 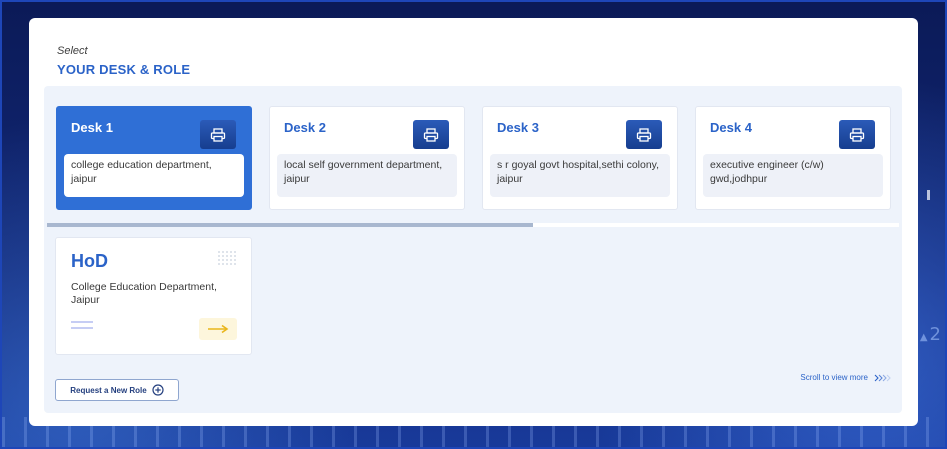 What do you see at coordinates (923, 337) in the screenshot?
I see `triangle-icon: ▲` at bounding box center [923, 337].